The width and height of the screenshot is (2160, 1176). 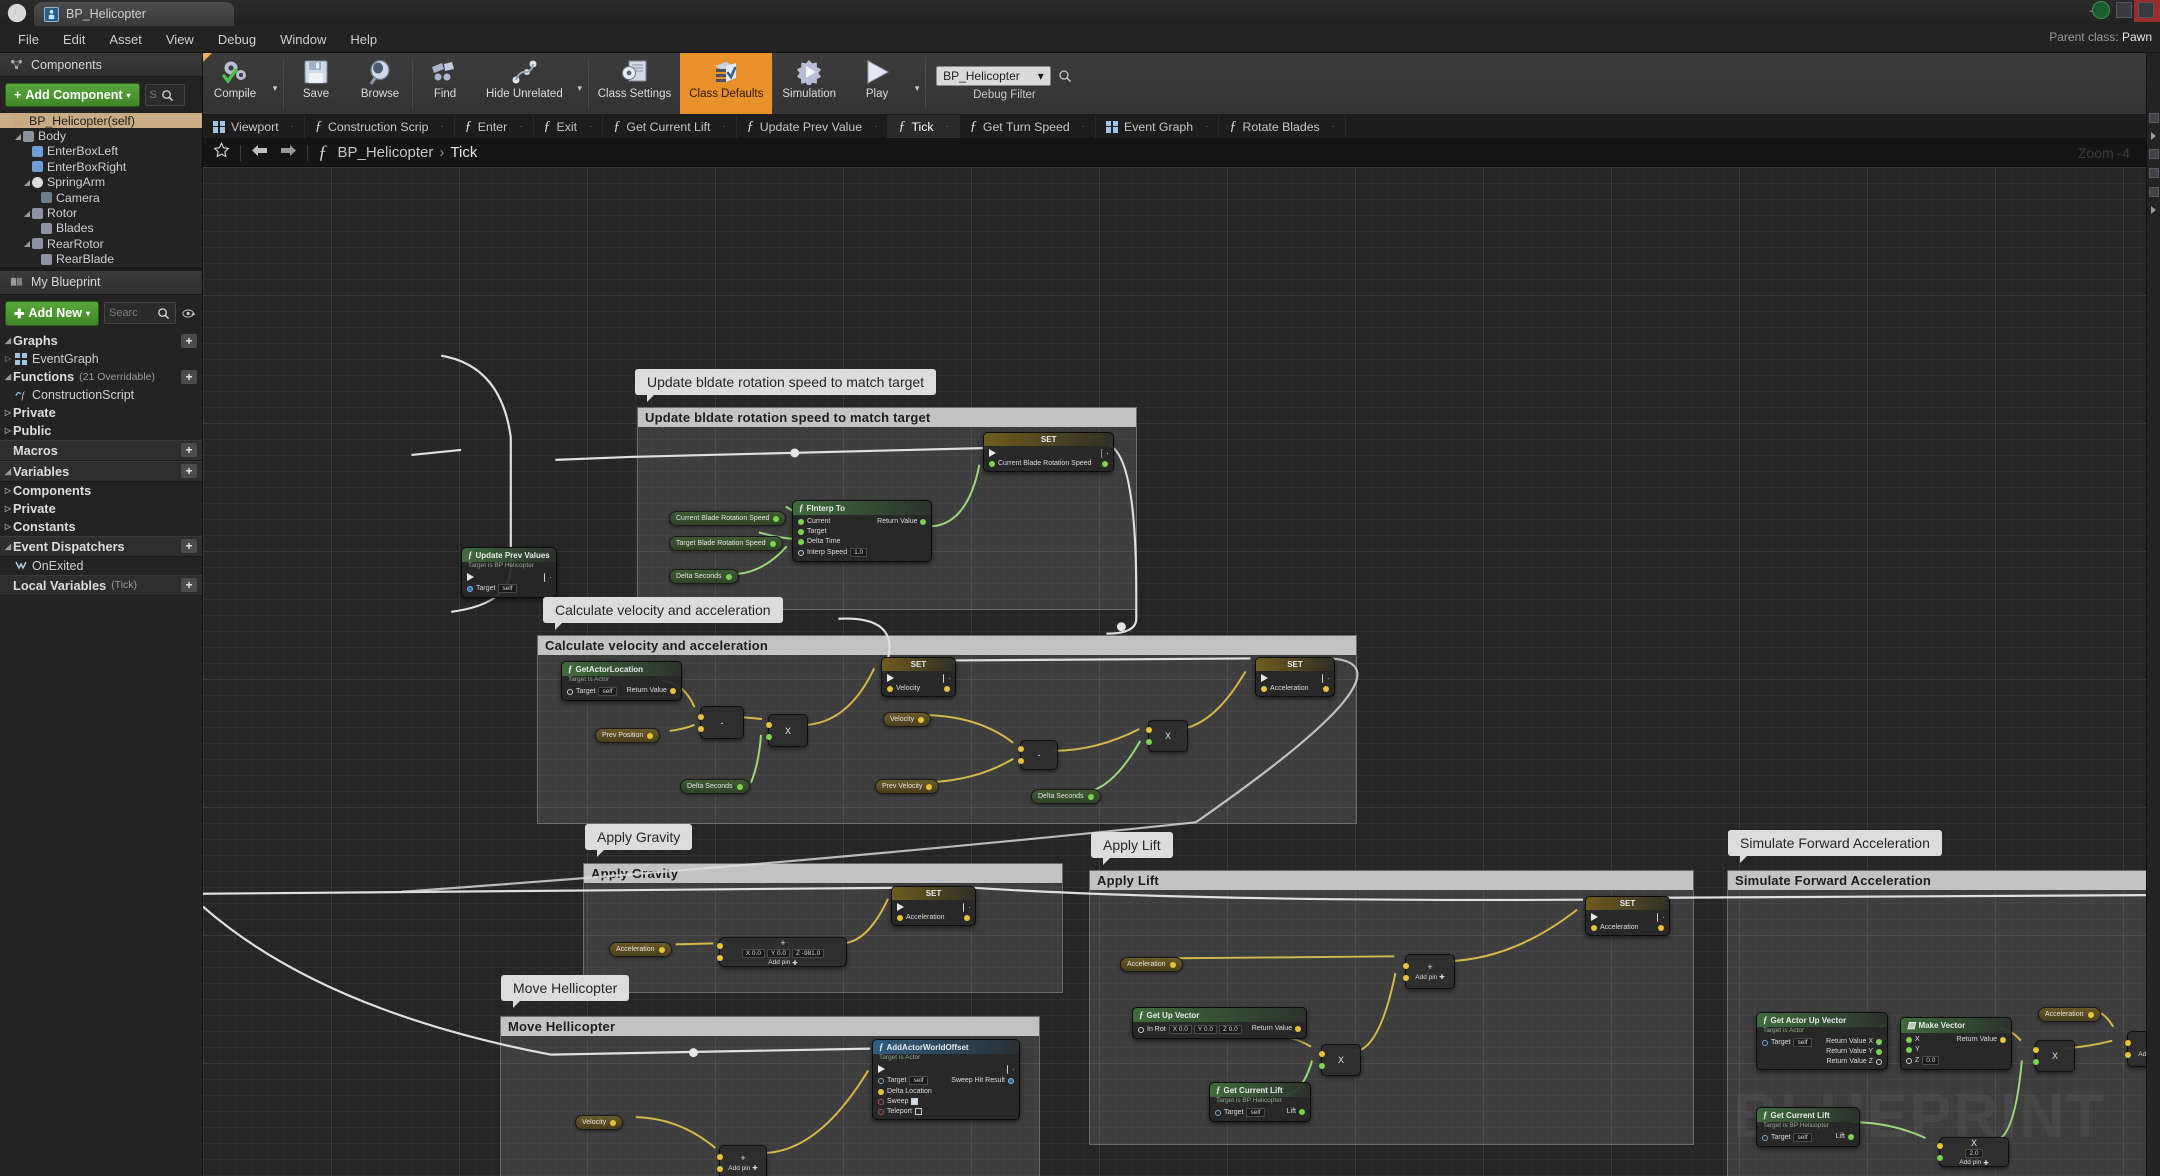 What do you see at coordinates (28, 39) in the screenshot?
I see `menu-item-file: File` at bounding box center [28, 39].